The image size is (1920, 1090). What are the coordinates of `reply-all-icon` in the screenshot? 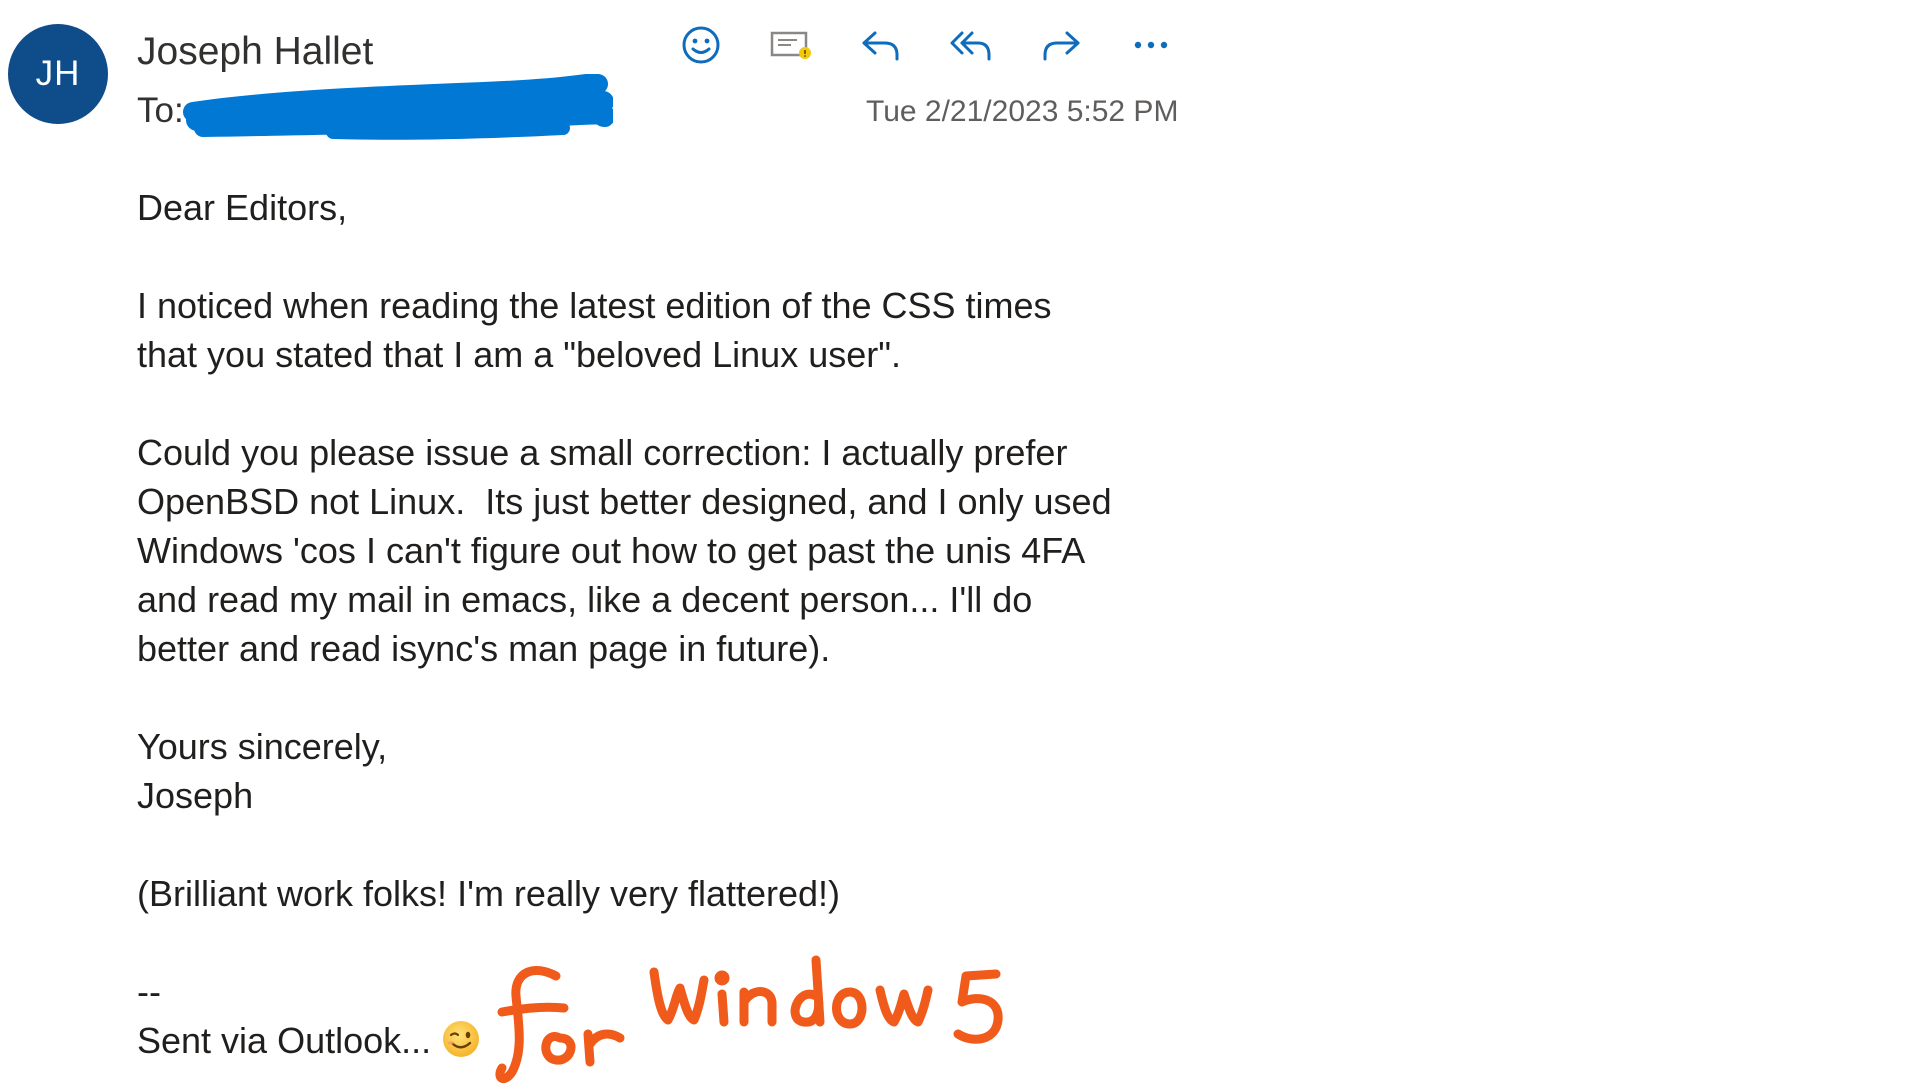 It's located at (970, 46).